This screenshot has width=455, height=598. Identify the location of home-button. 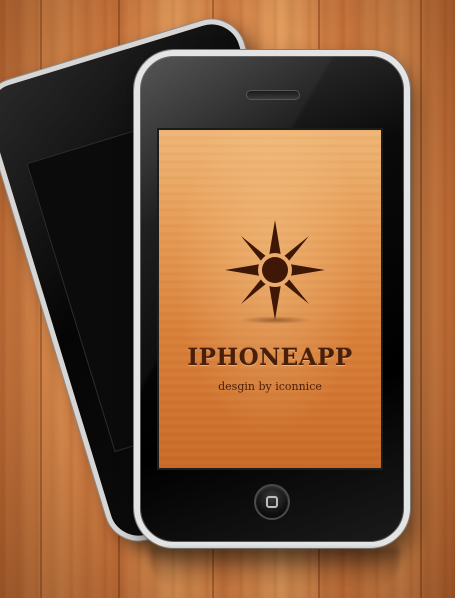
(272, 502).